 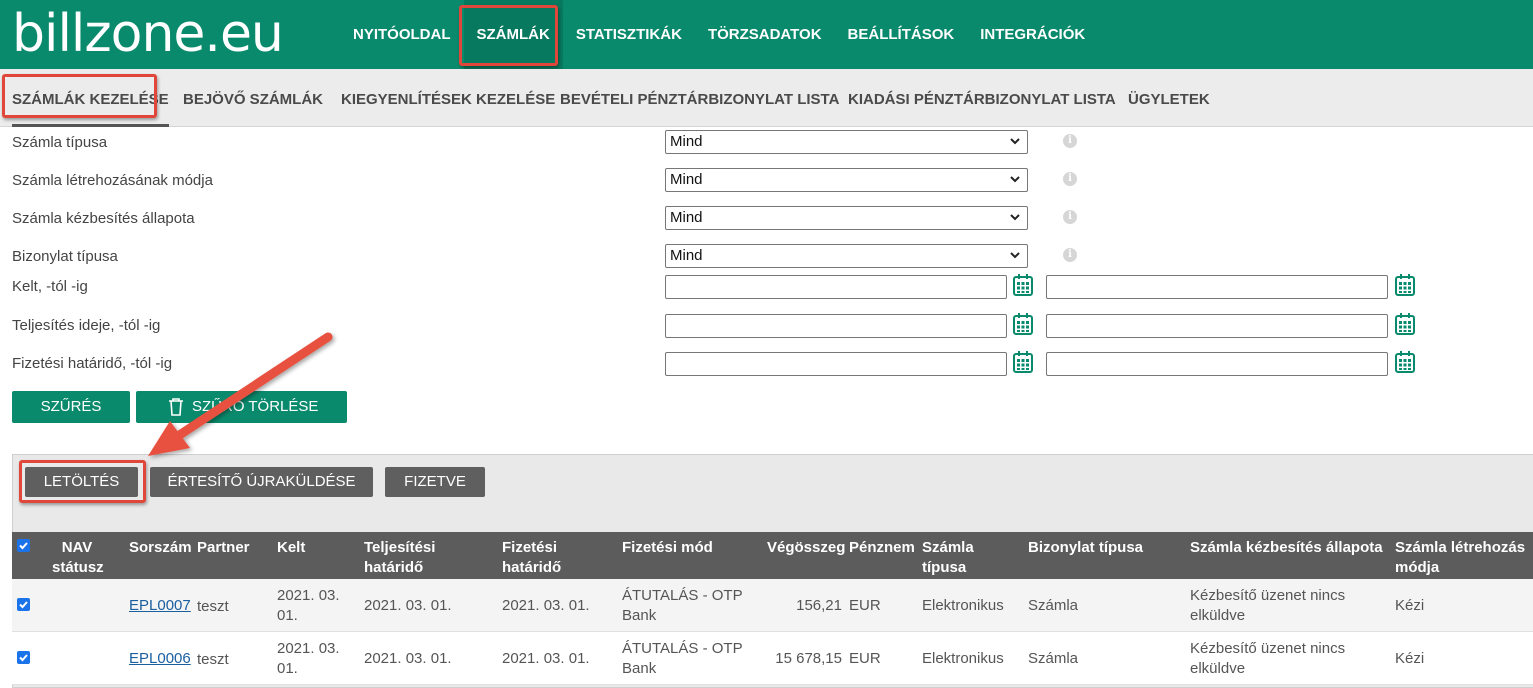 What do you see at coordinates (148, 34) in the screenshot?
I see `logo: billzone.eu` at bounding box center [148, 34].